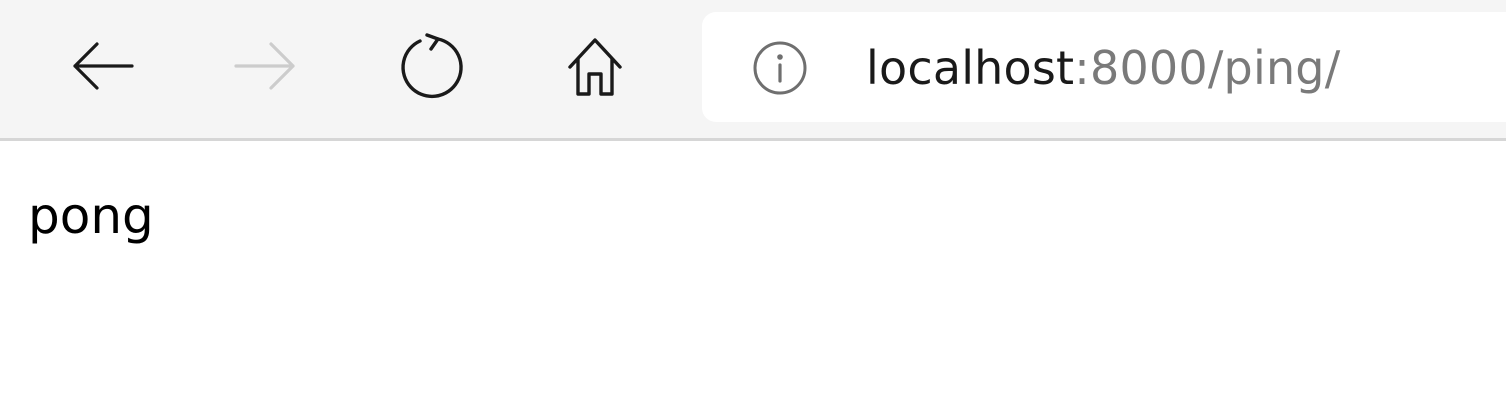 The image size is (1506, 400). I want to click on home-button, so click(595, 66).